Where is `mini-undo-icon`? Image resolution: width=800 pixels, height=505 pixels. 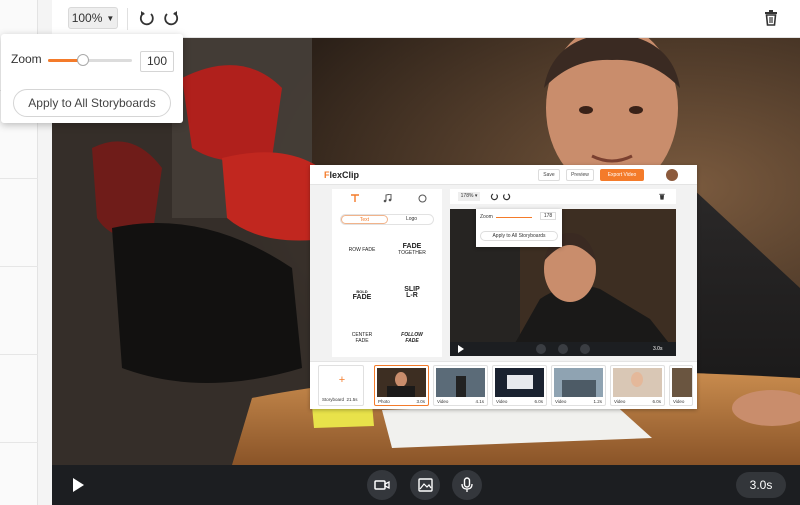
mini-undo-icon is located at coordinates (494, 197).